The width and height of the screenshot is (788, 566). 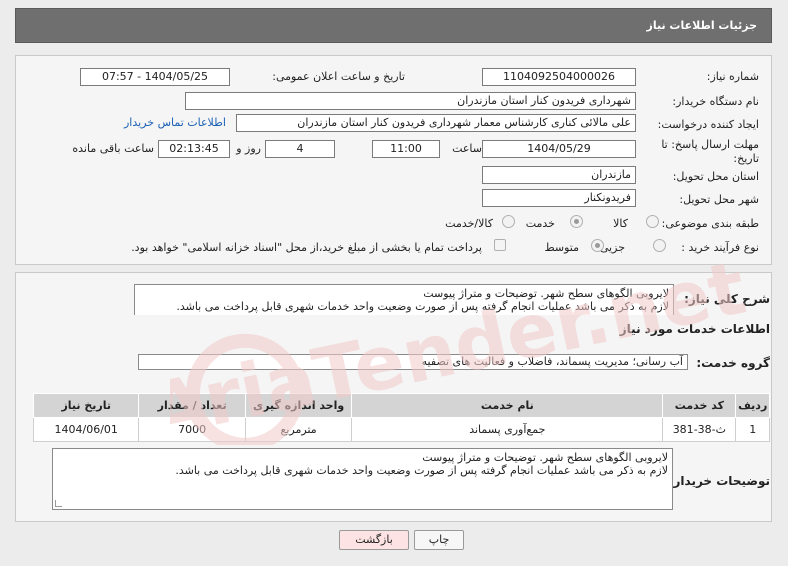 What do you see at coordinates (699, 405) in the screenshot?
I see `col-service-code: کد خدمت` at bounding box center [699, 405].